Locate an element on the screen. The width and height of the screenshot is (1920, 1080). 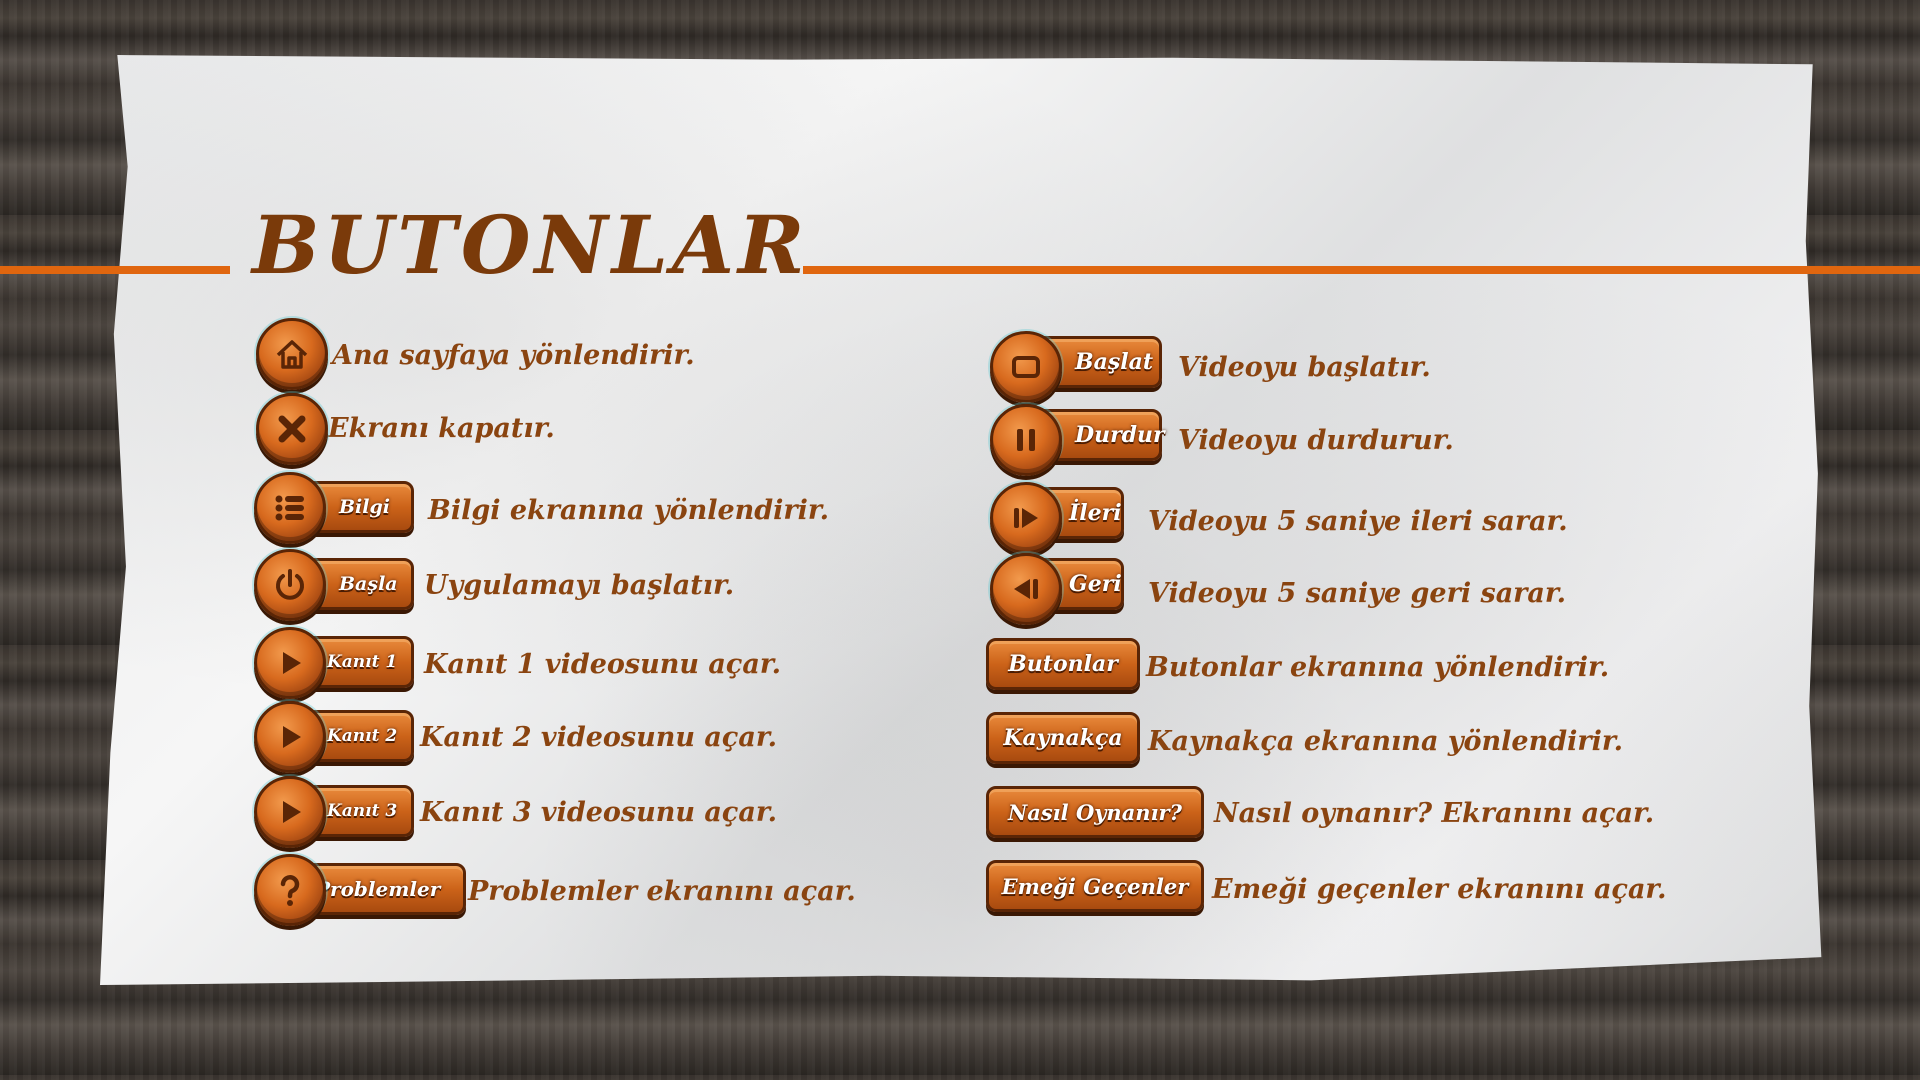
rewind-icon is located at coordinates (1026, 589).